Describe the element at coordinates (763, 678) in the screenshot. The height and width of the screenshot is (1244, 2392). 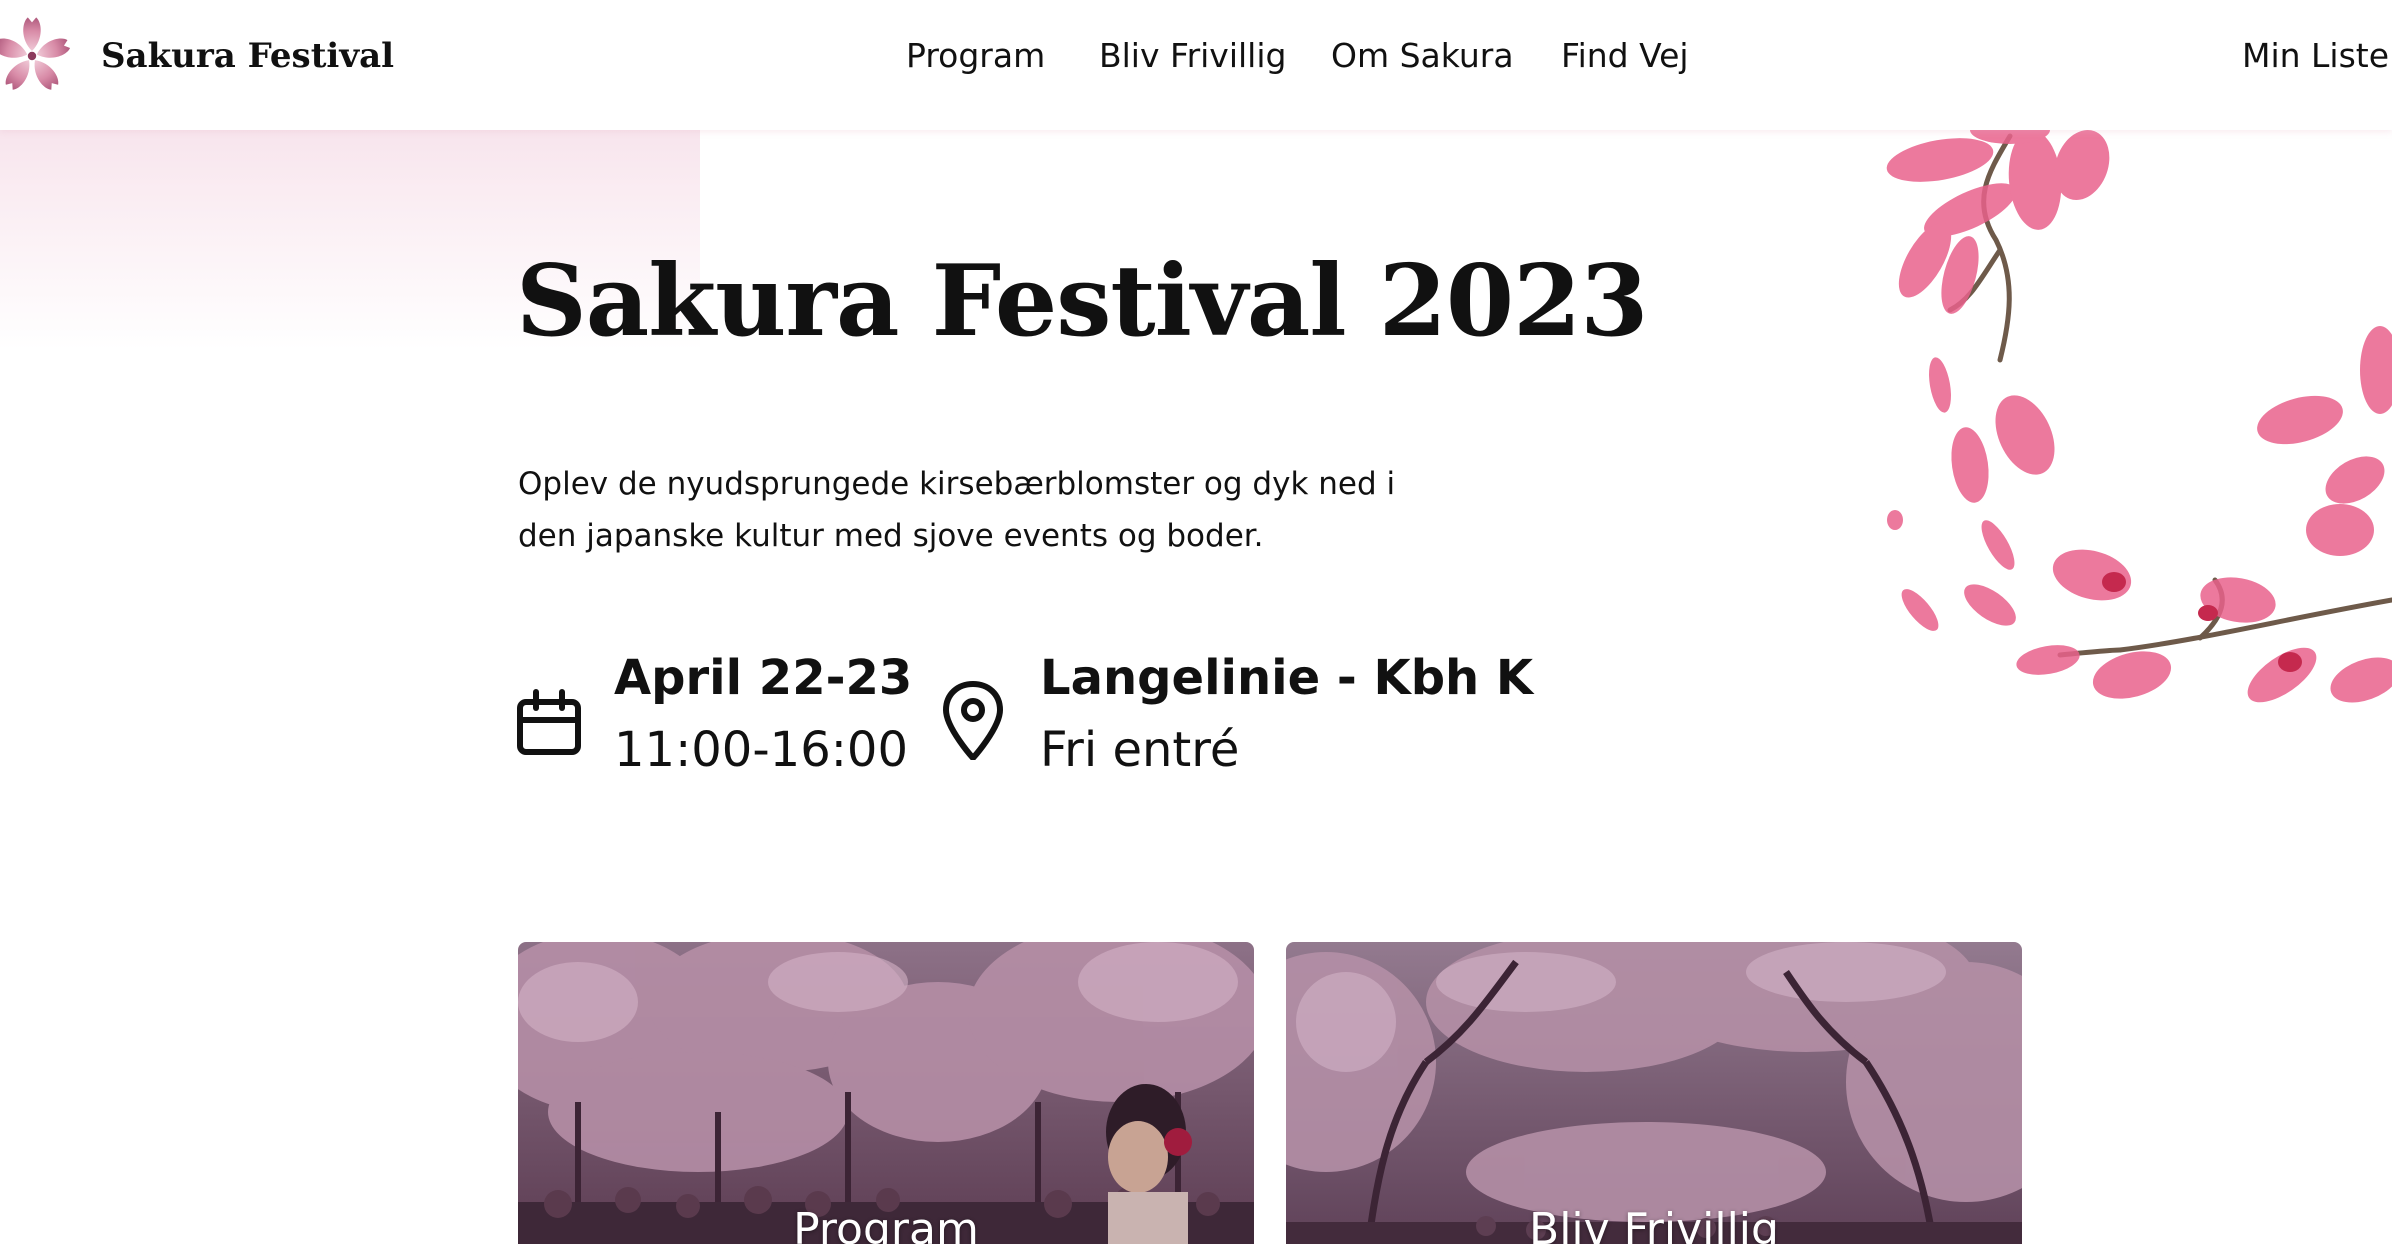
I see `event-dates: April 22-23` at that location.